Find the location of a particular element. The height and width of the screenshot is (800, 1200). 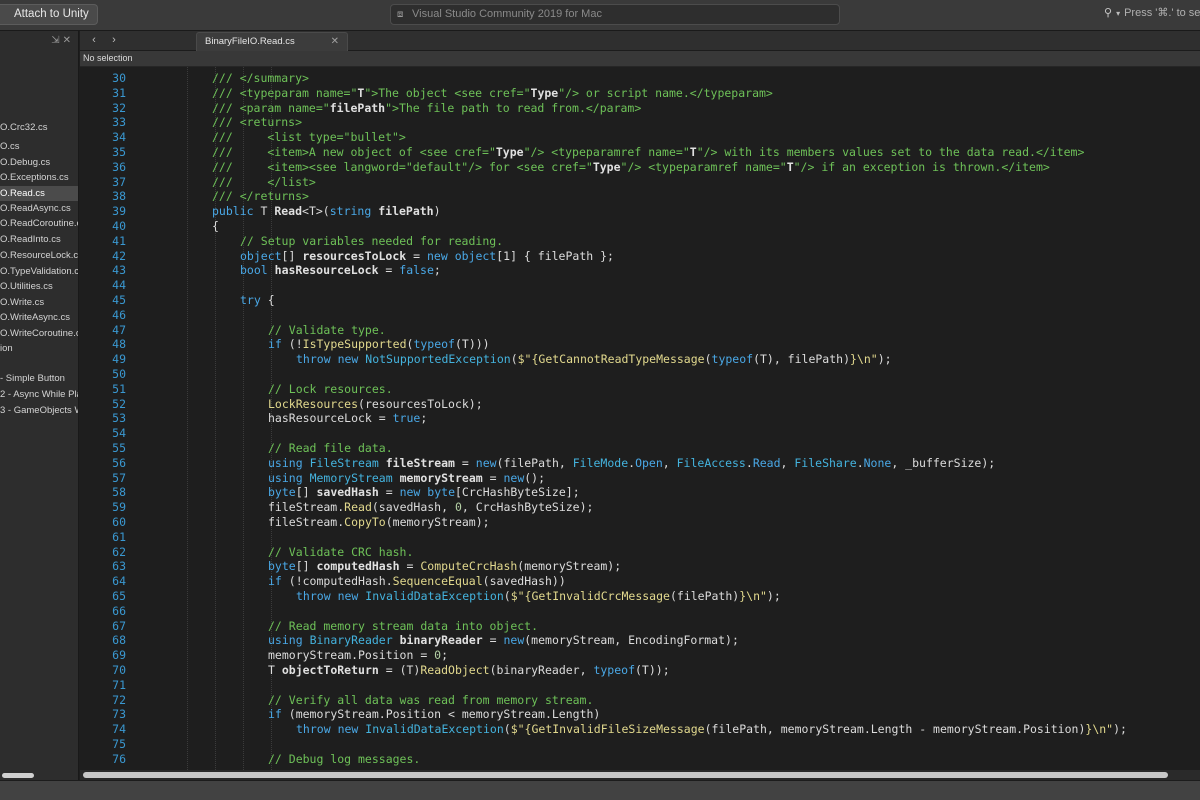

code-line: // Lock resources. is located at coordinates (330, 389).